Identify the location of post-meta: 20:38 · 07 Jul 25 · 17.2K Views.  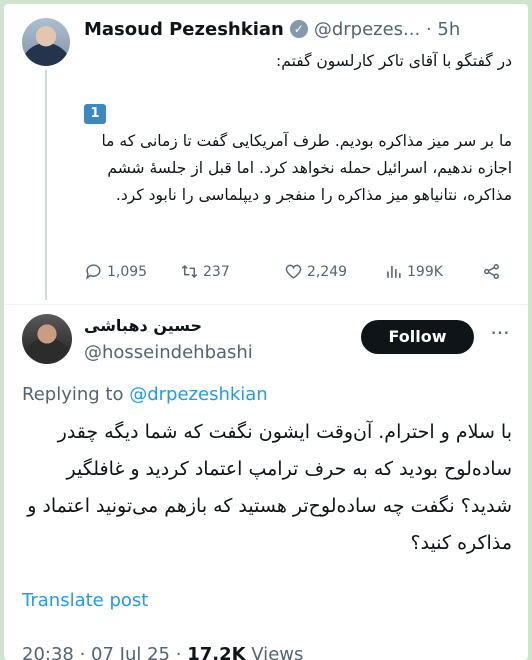
(162, 652).